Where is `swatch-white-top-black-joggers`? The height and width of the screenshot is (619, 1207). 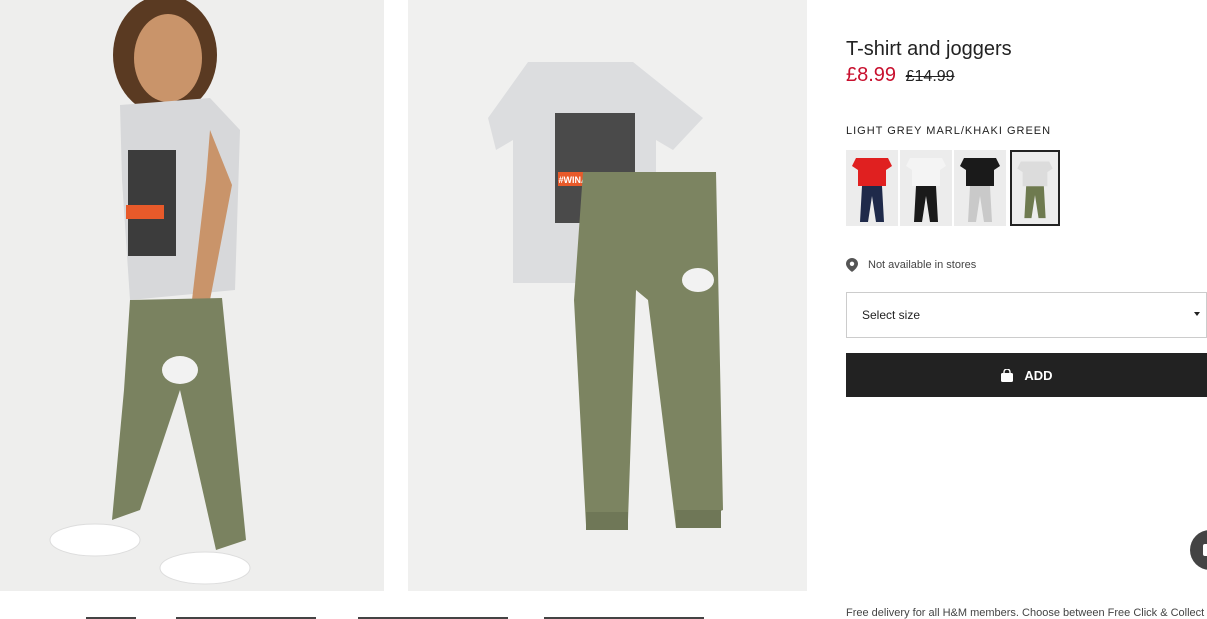
swatch-white-top-black-joggers is located at coordinates (926, 188).